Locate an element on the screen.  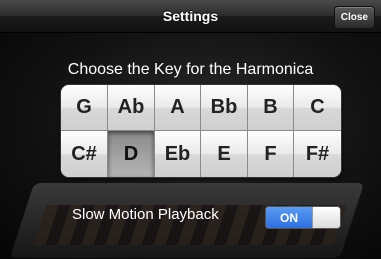
key-button-g: G is located at coordinates (84, 108).